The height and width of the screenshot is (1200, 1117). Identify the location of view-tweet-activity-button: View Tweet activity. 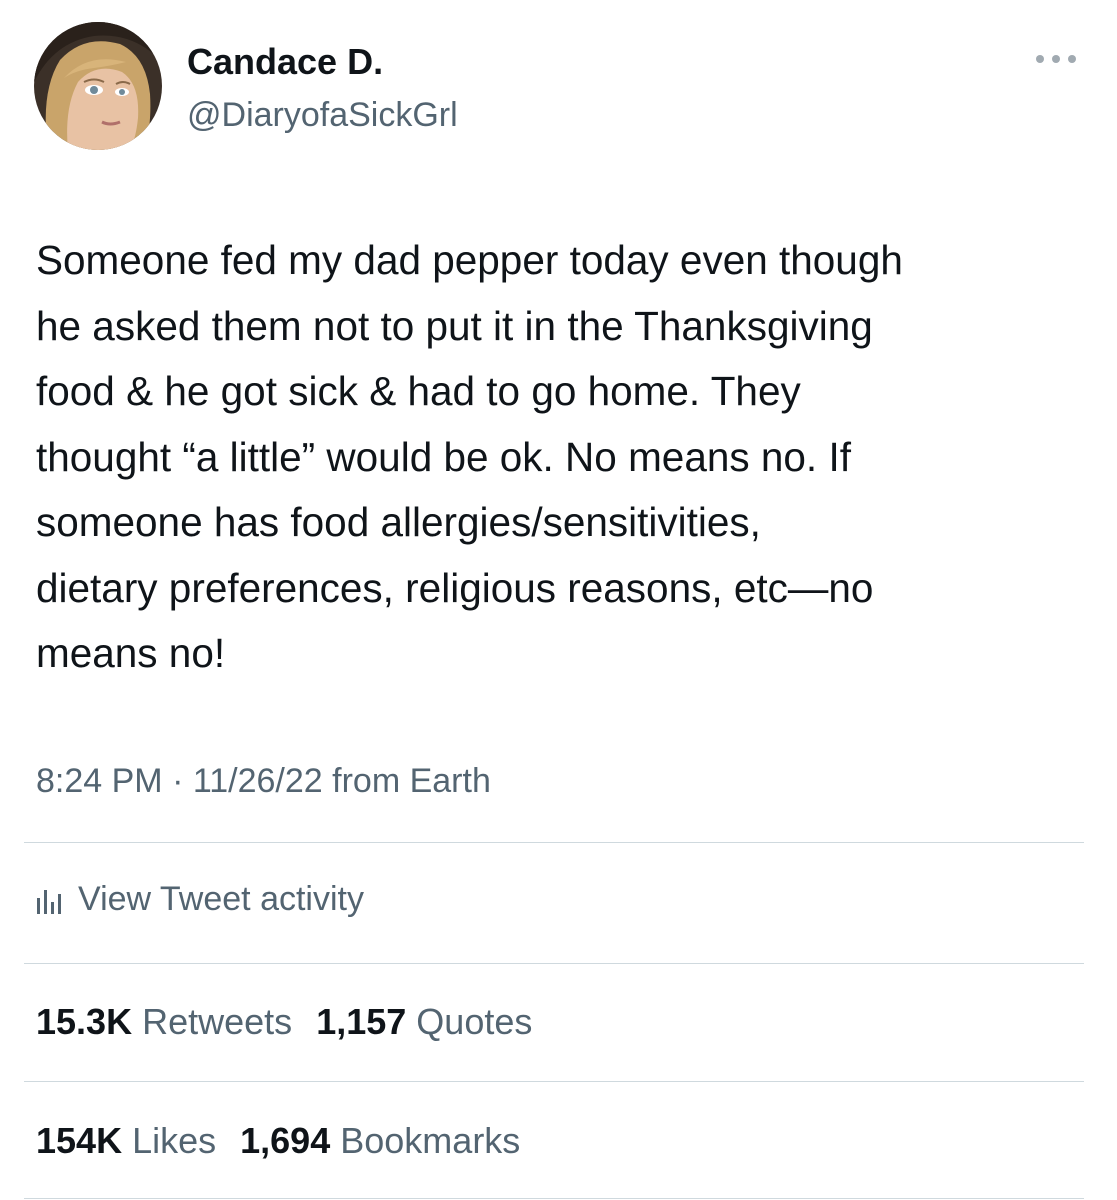
(200, 899).